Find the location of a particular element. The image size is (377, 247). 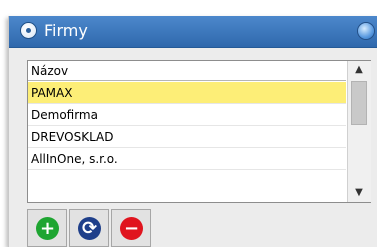

scroll-thumb is located at coordinates (359, 103).